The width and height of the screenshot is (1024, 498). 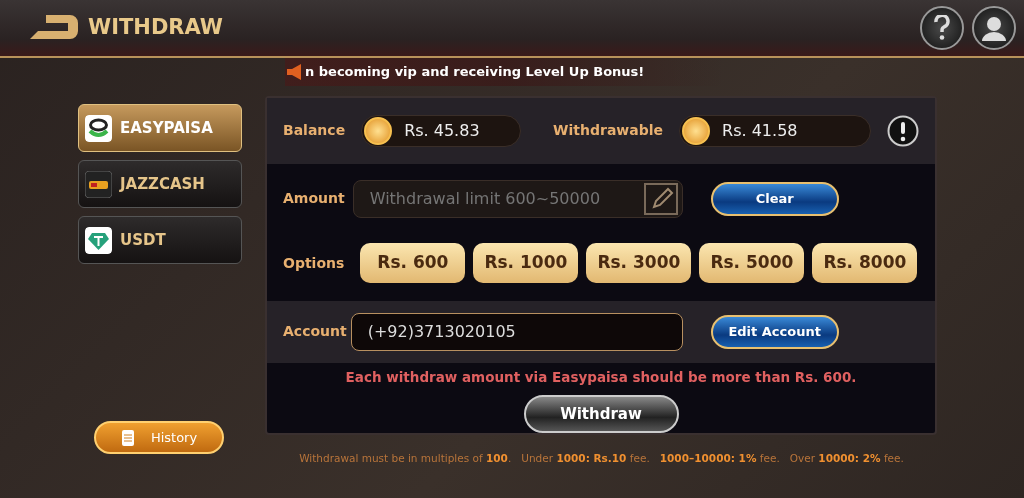 I want to click on amount-label: Amount, so click(x=314, y=198).